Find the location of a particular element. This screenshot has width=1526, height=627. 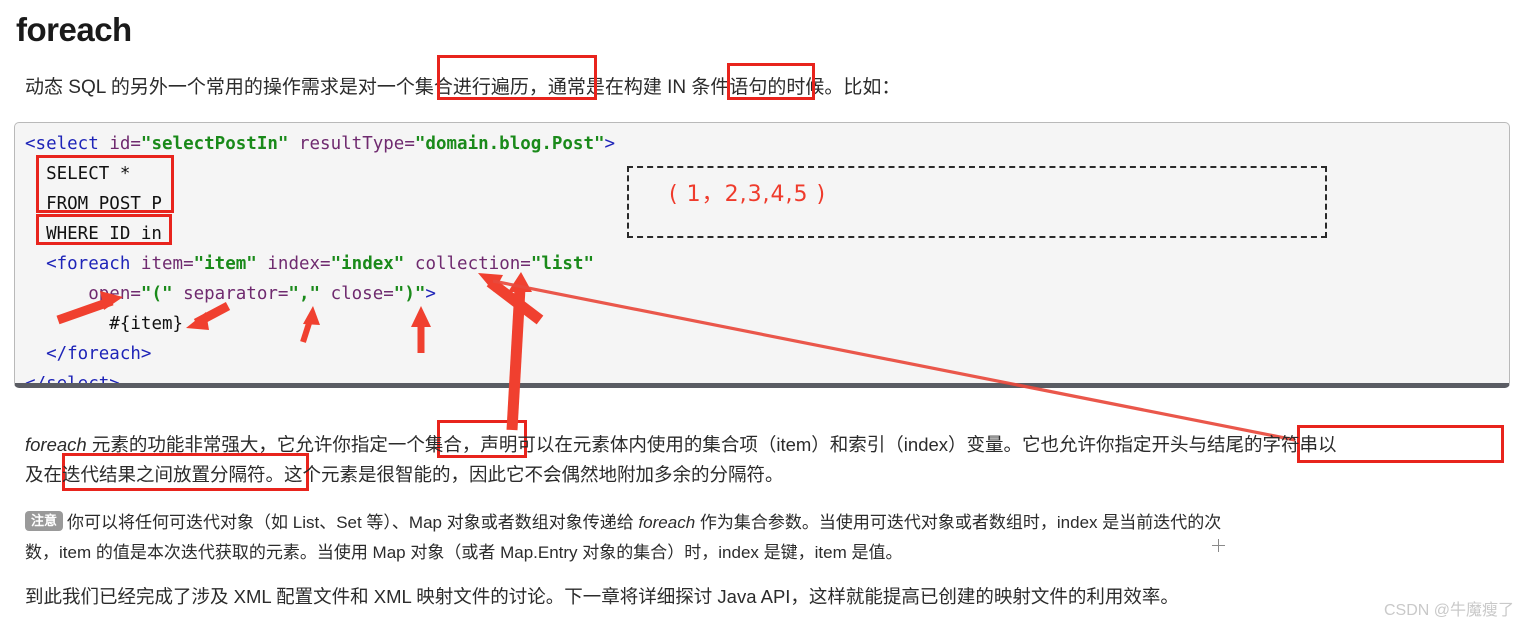

note-badge: 注意 is located at coordinates (44, 521).